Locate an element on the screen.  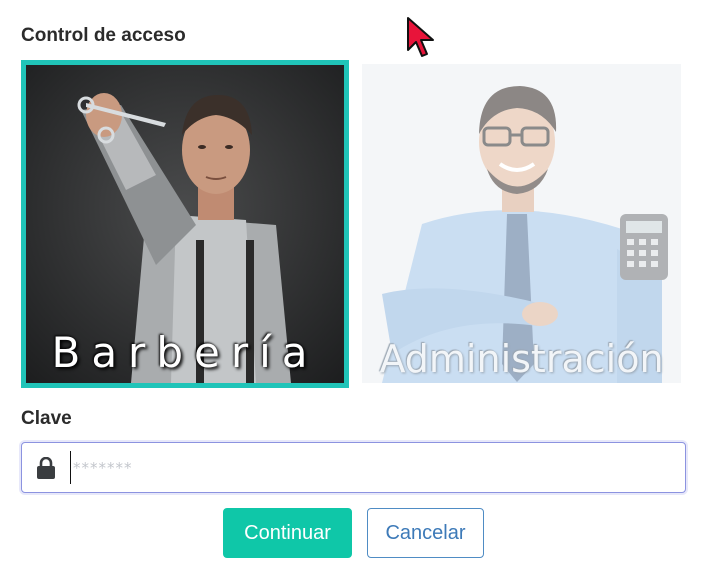
cancel-button: Cancelar is located at coordinates (425, 533).